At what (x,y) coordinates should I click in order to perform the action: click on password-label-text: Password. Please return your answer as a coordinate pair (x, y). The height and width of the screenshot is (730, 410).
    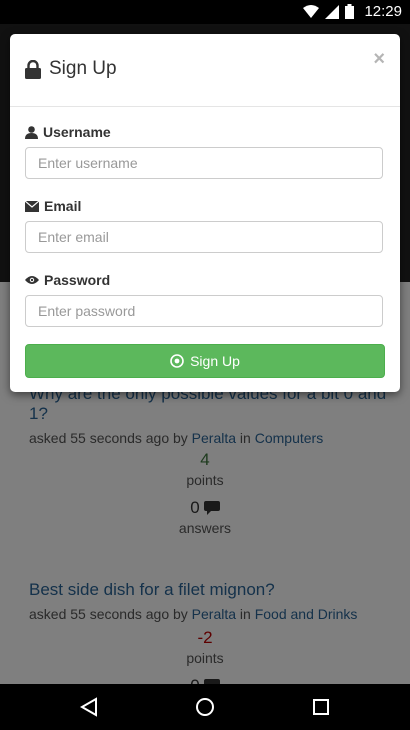
    Looking at the image, I should click on (77, 280).